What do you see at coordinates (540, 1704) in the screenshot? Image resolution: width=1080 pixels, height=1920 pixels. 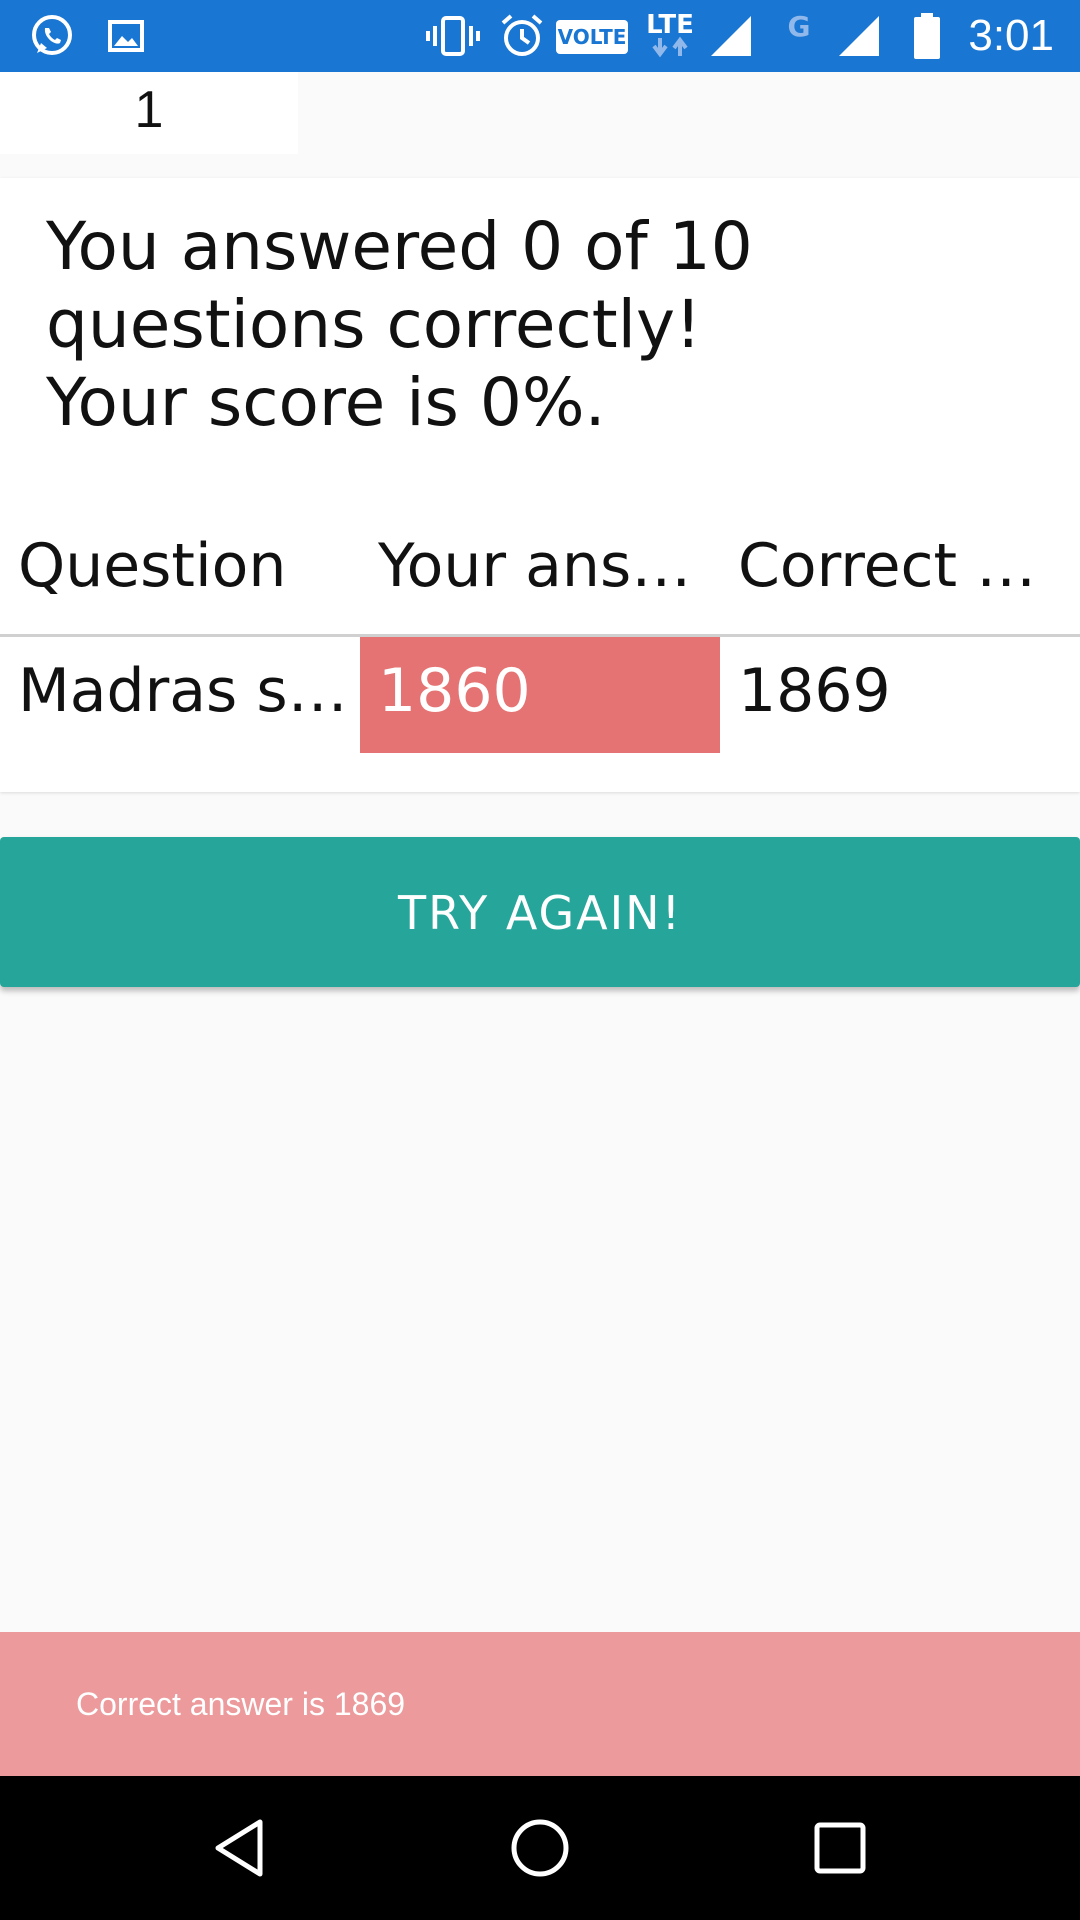 I see `toast-message: Correct answer is 1869` at bounding box center [540, 1704].